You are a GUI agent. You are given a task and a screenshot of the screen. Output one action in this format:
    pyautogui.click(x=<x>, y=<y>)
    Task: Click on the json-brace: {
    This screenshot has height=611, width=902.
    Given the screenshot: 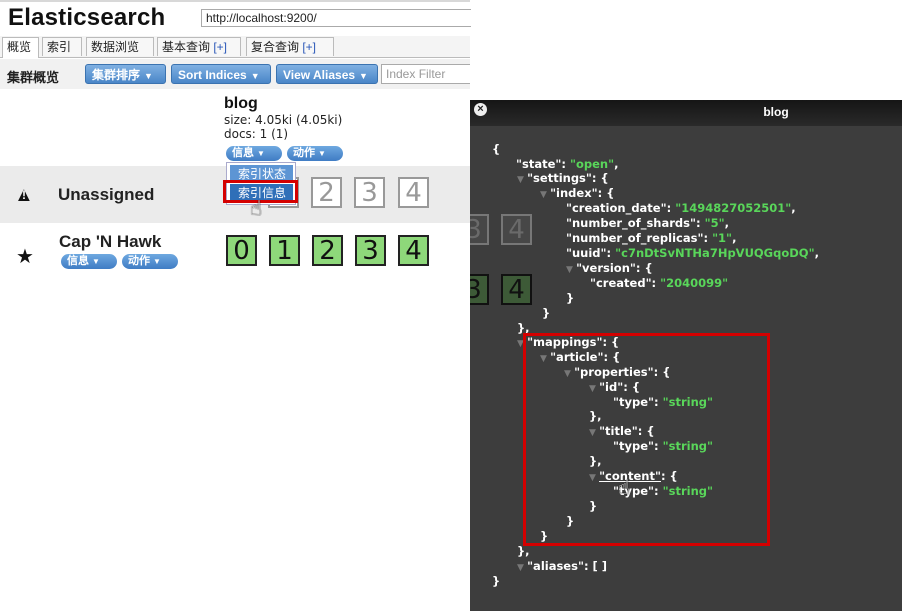 What is the action you would take?
    pyautogui.click(x=496, y=149)
    